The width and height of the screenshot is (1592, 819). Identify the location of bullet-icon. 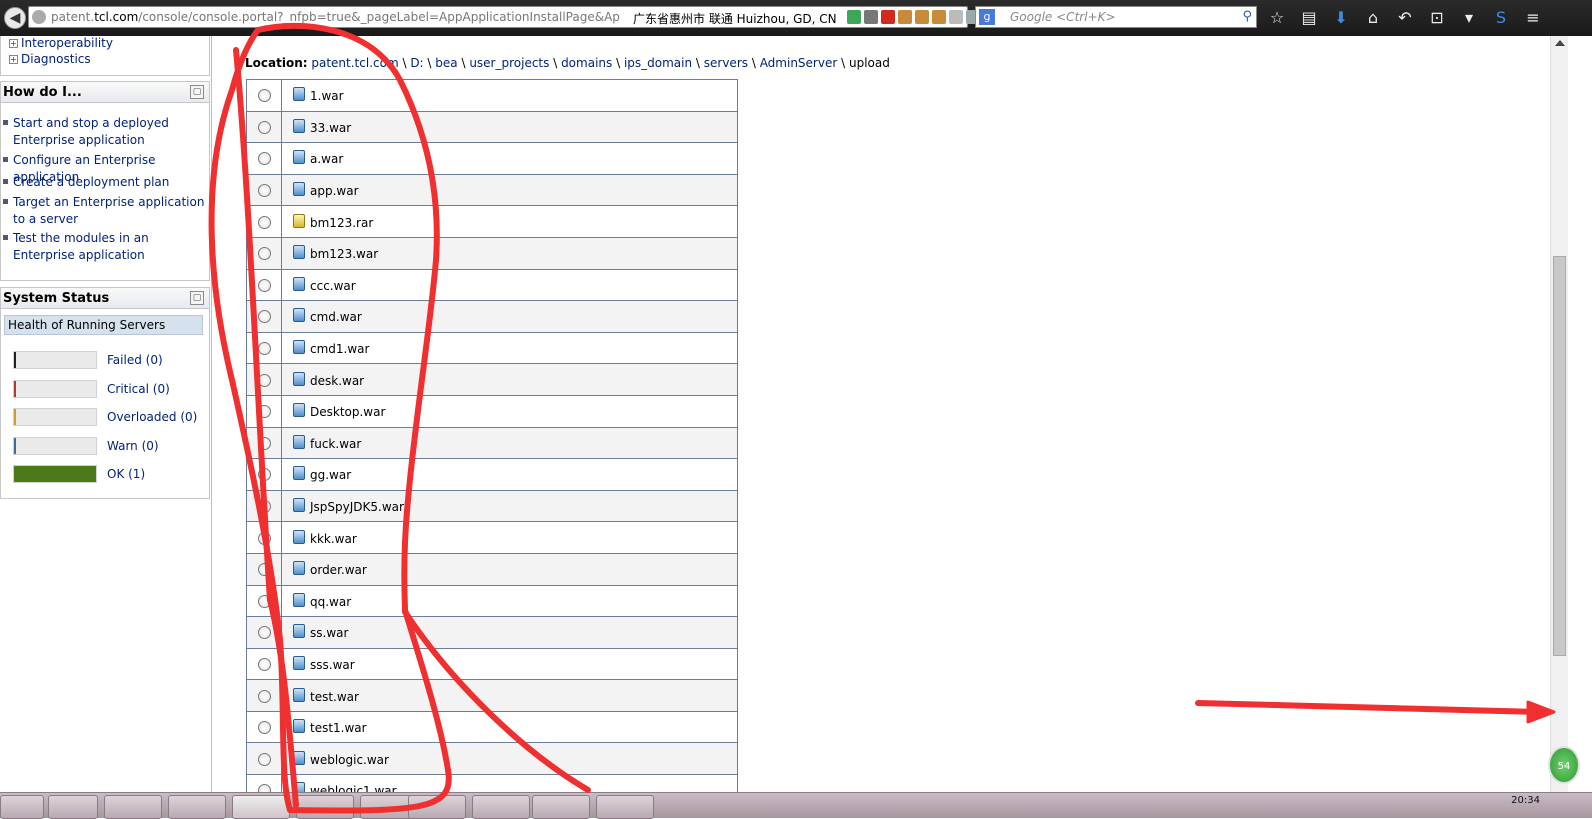
(5, 181).